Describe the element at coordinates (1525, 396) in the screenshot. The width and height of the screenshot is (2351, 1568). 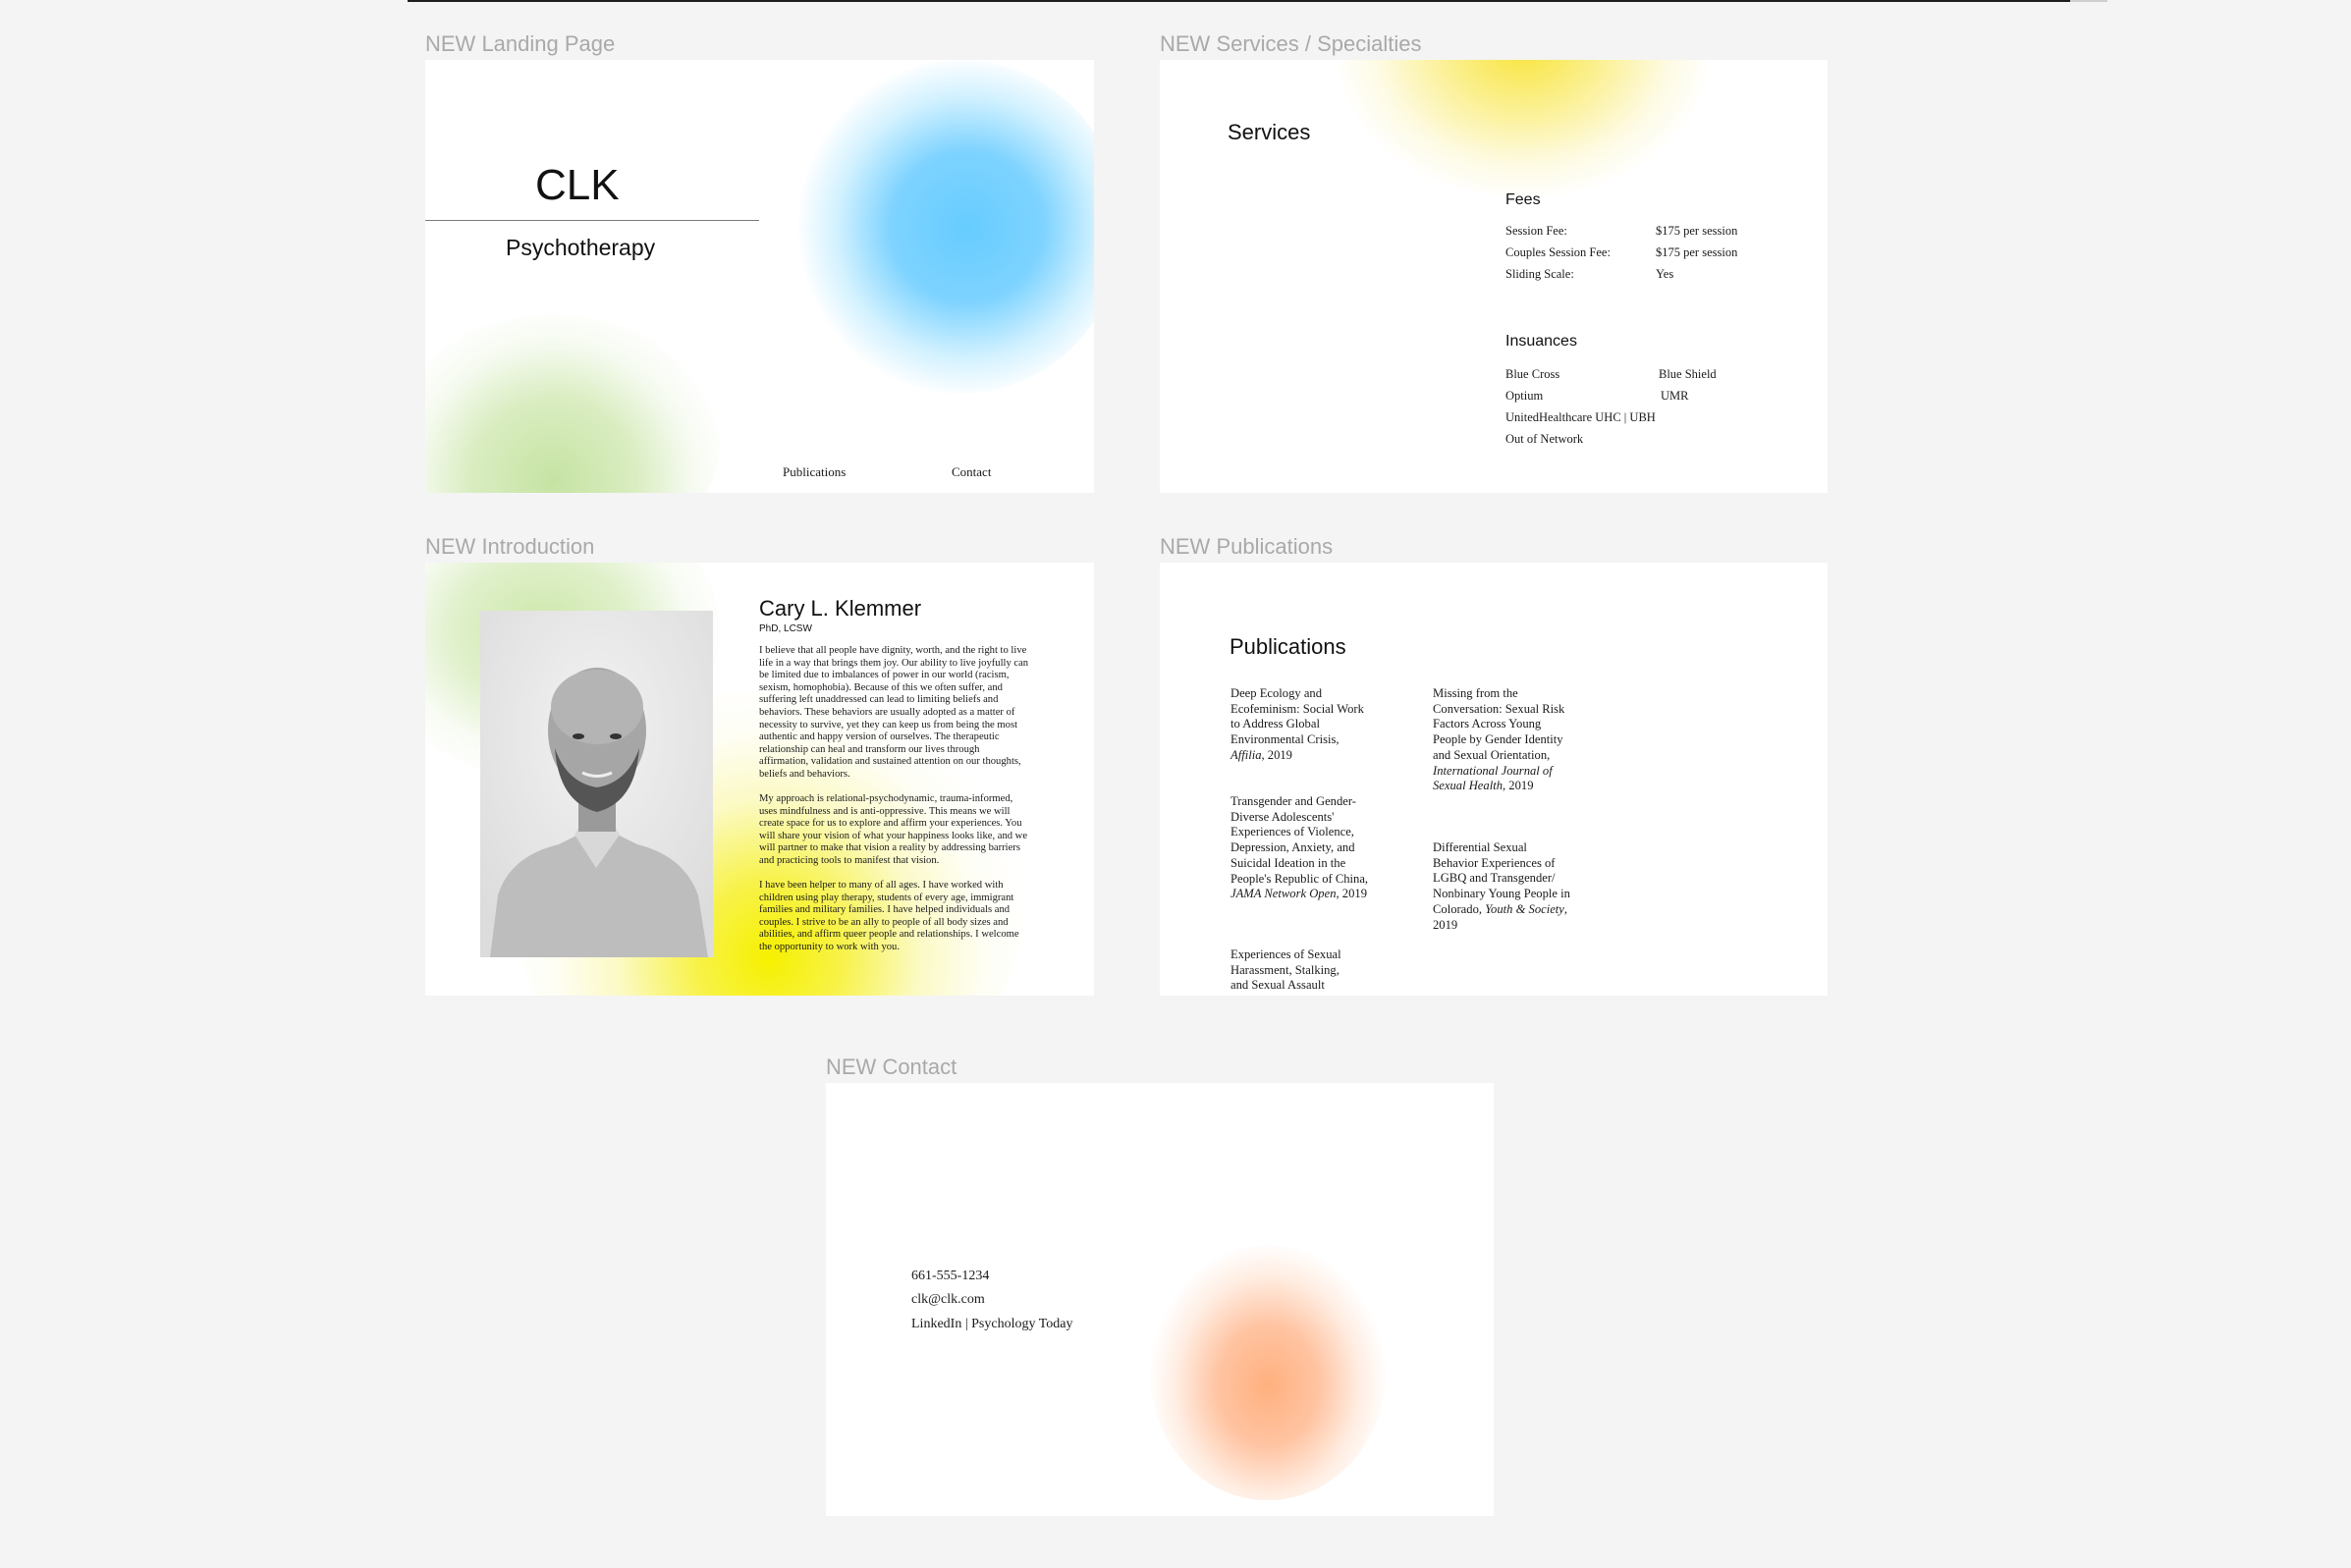
I see `insurance-item: Optium` at that location.